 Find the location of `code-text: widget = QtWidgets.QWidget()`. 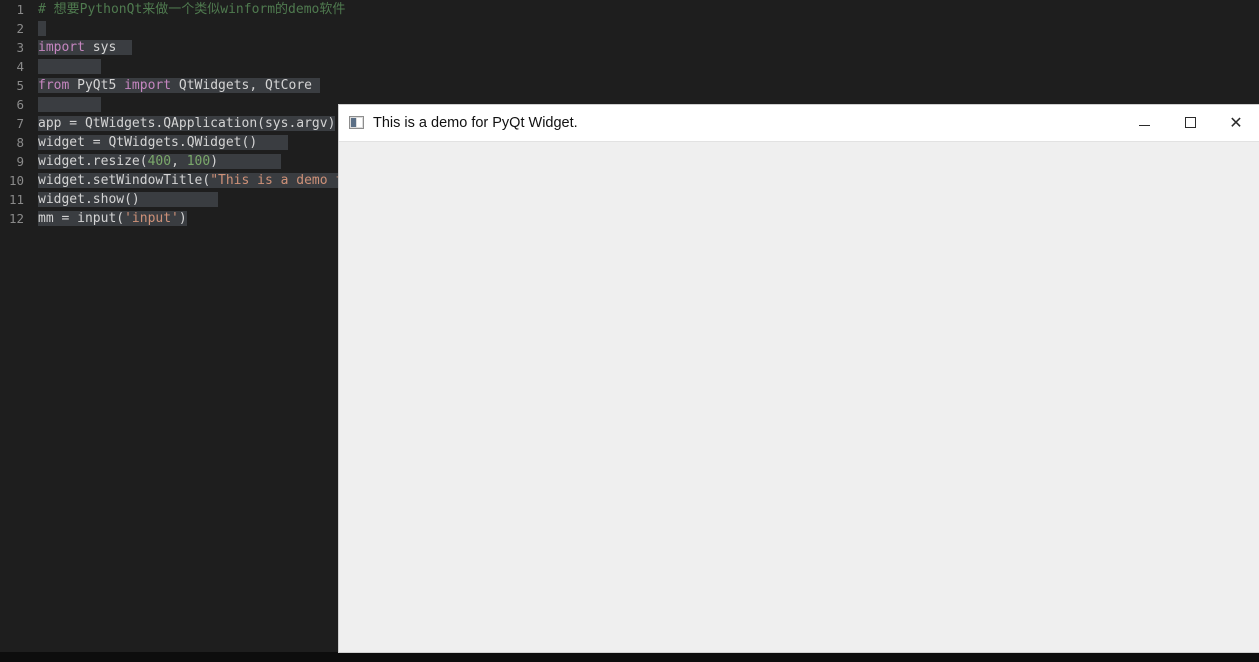

code-text: widget = QtWidgets.QWidget() is located at coordinates (148, 142).